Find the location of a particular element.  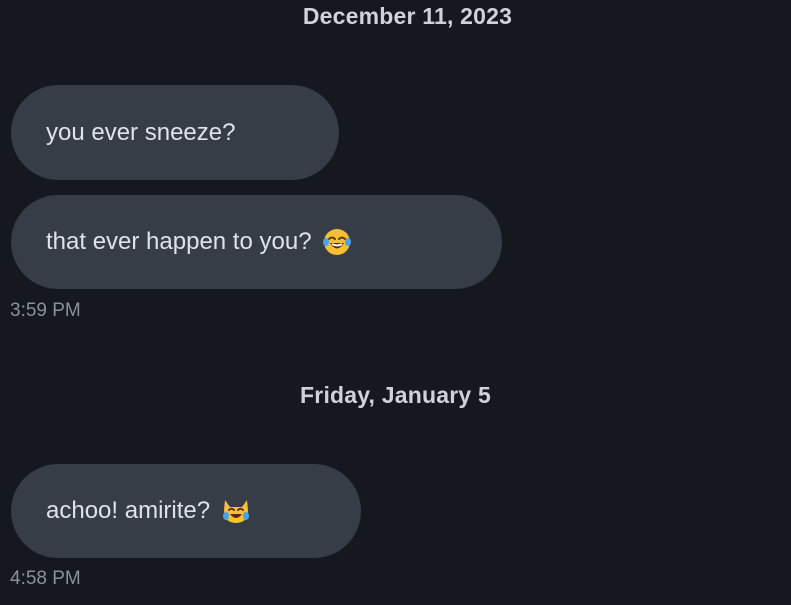

message-text: achoo! amirite? is located at coordinates (128, 510).